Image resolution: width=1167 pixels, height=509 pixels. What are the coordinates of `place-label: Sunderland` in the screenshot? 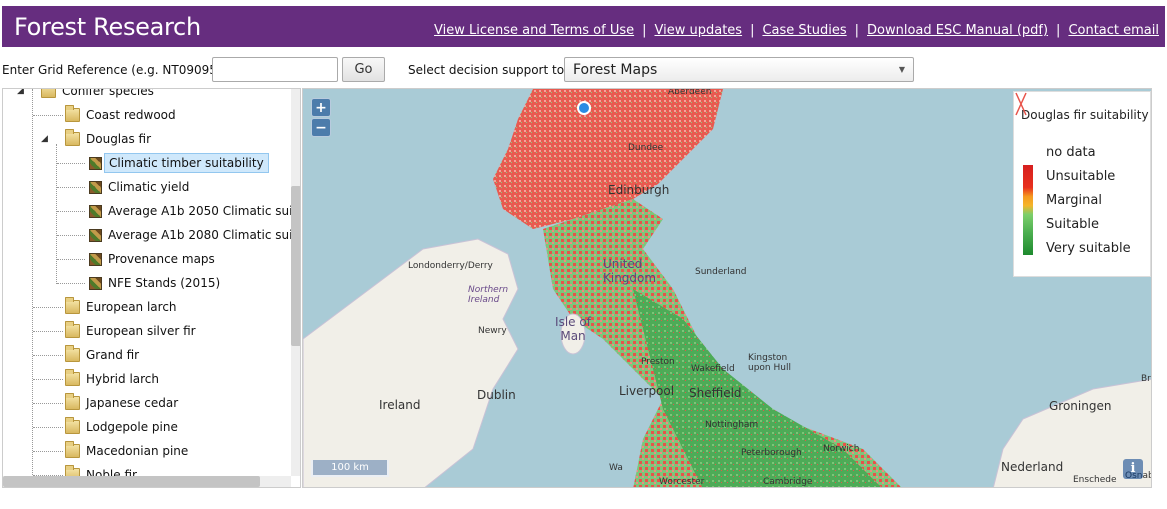 It's located at (721, 272).